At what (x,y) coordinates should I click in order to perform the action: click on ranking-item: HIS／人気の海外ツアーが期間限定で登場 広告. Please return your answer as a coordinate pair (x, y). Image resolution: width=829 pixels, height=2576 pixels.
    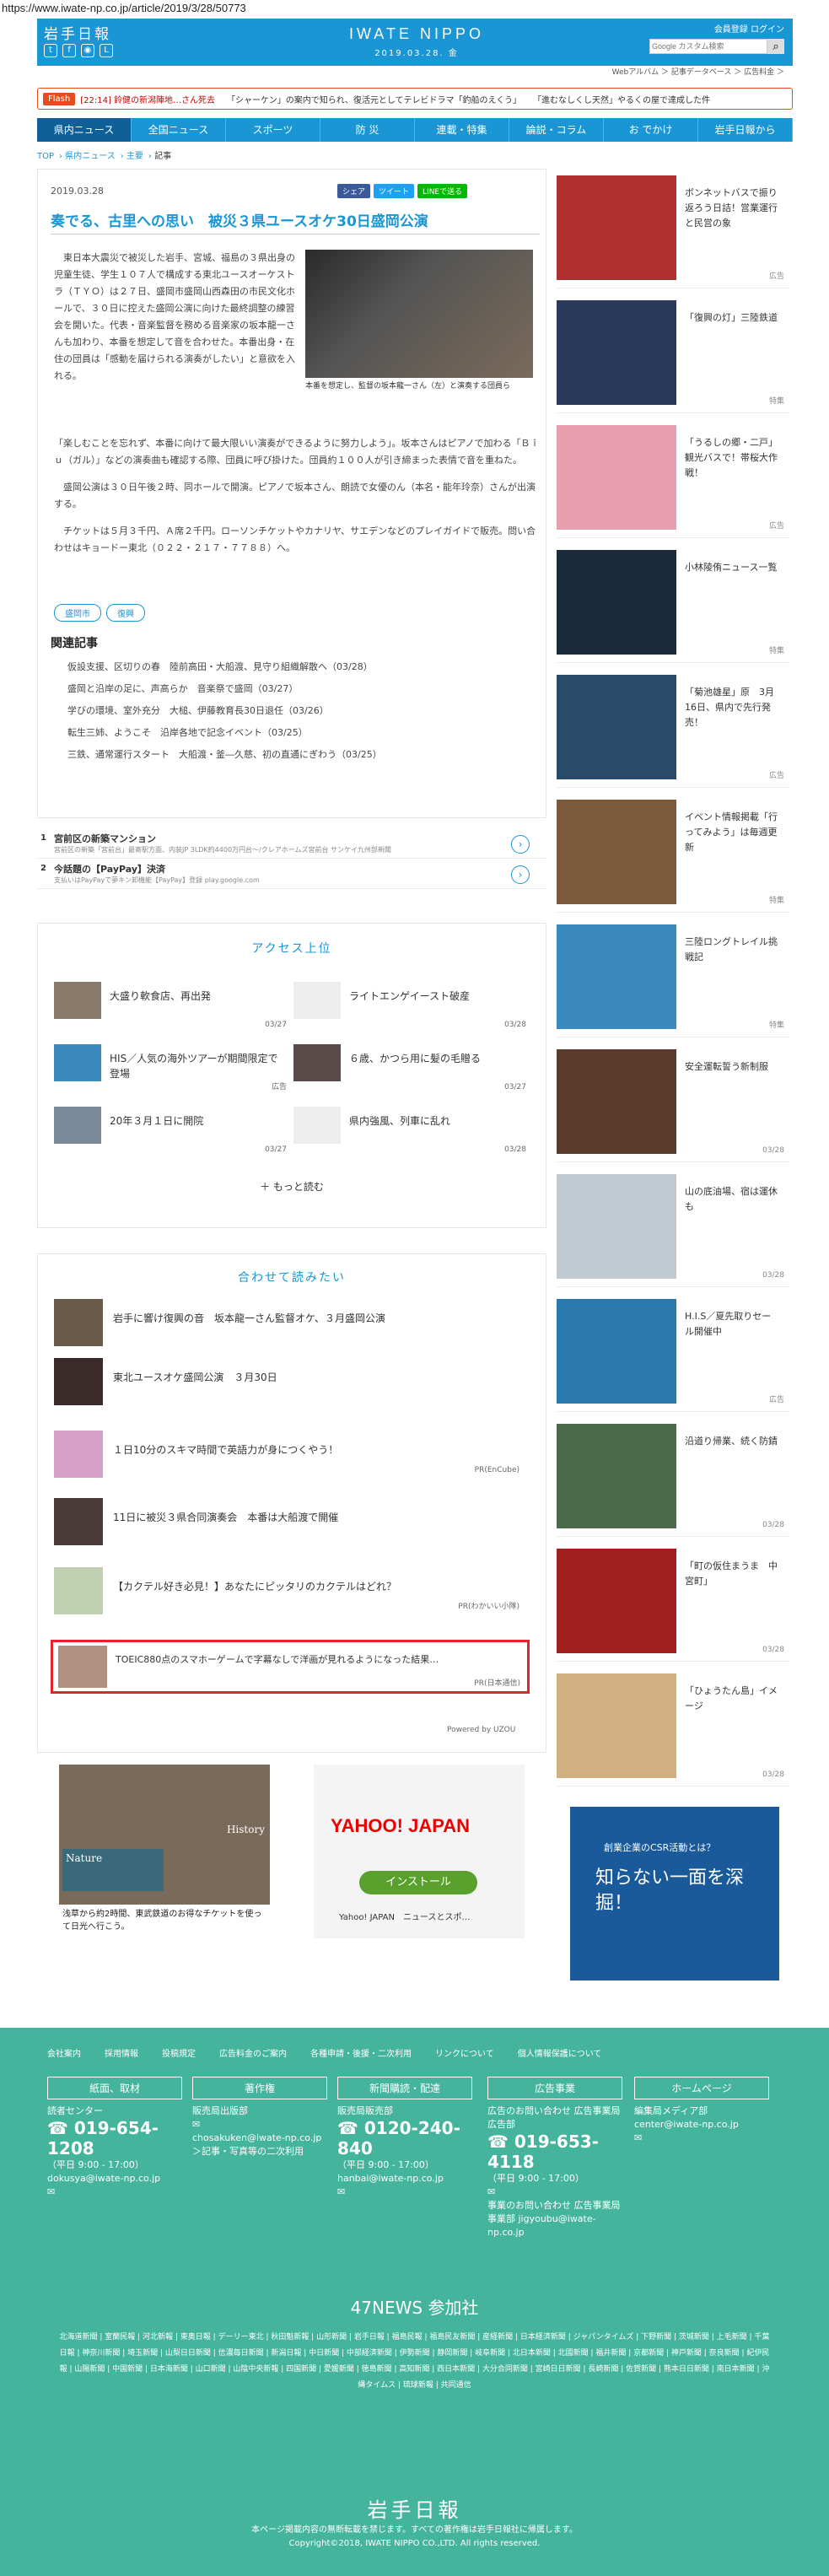
    Looking at the image, I should click on (172, 1069).